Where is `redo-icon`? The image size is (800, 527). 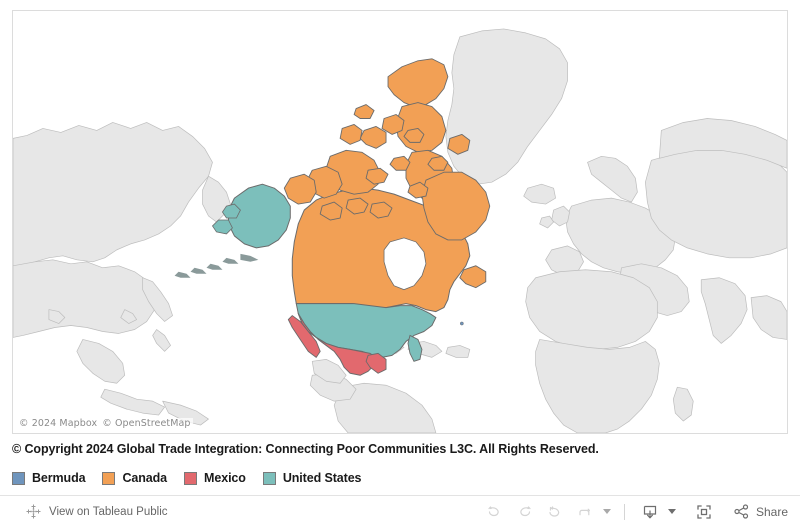 redo-icon is located at coordinates (524, 511).